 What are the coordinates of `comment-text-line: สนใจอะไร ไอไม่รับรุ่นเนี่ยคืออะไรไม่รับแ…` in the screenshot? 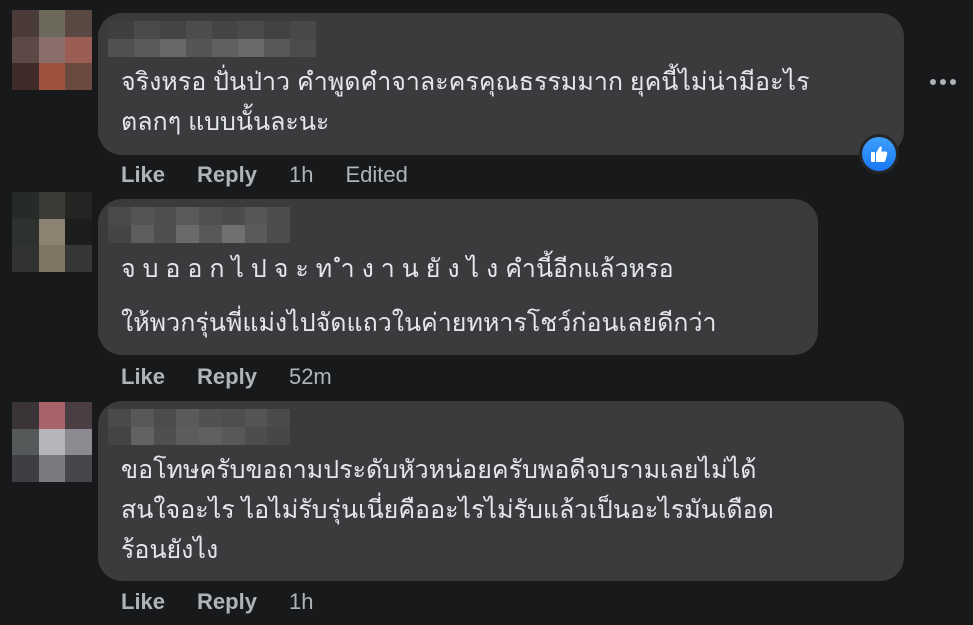 It's located at (447, 510).